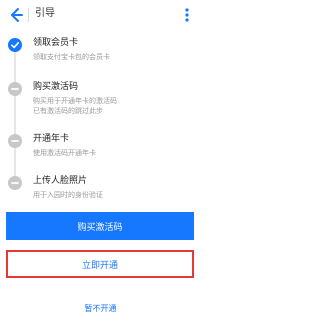 This screenshot has width=320, height=323. Describe the element at coordinates (187, 15) in the screenshot. I see `more-vertical-icon` at that location.